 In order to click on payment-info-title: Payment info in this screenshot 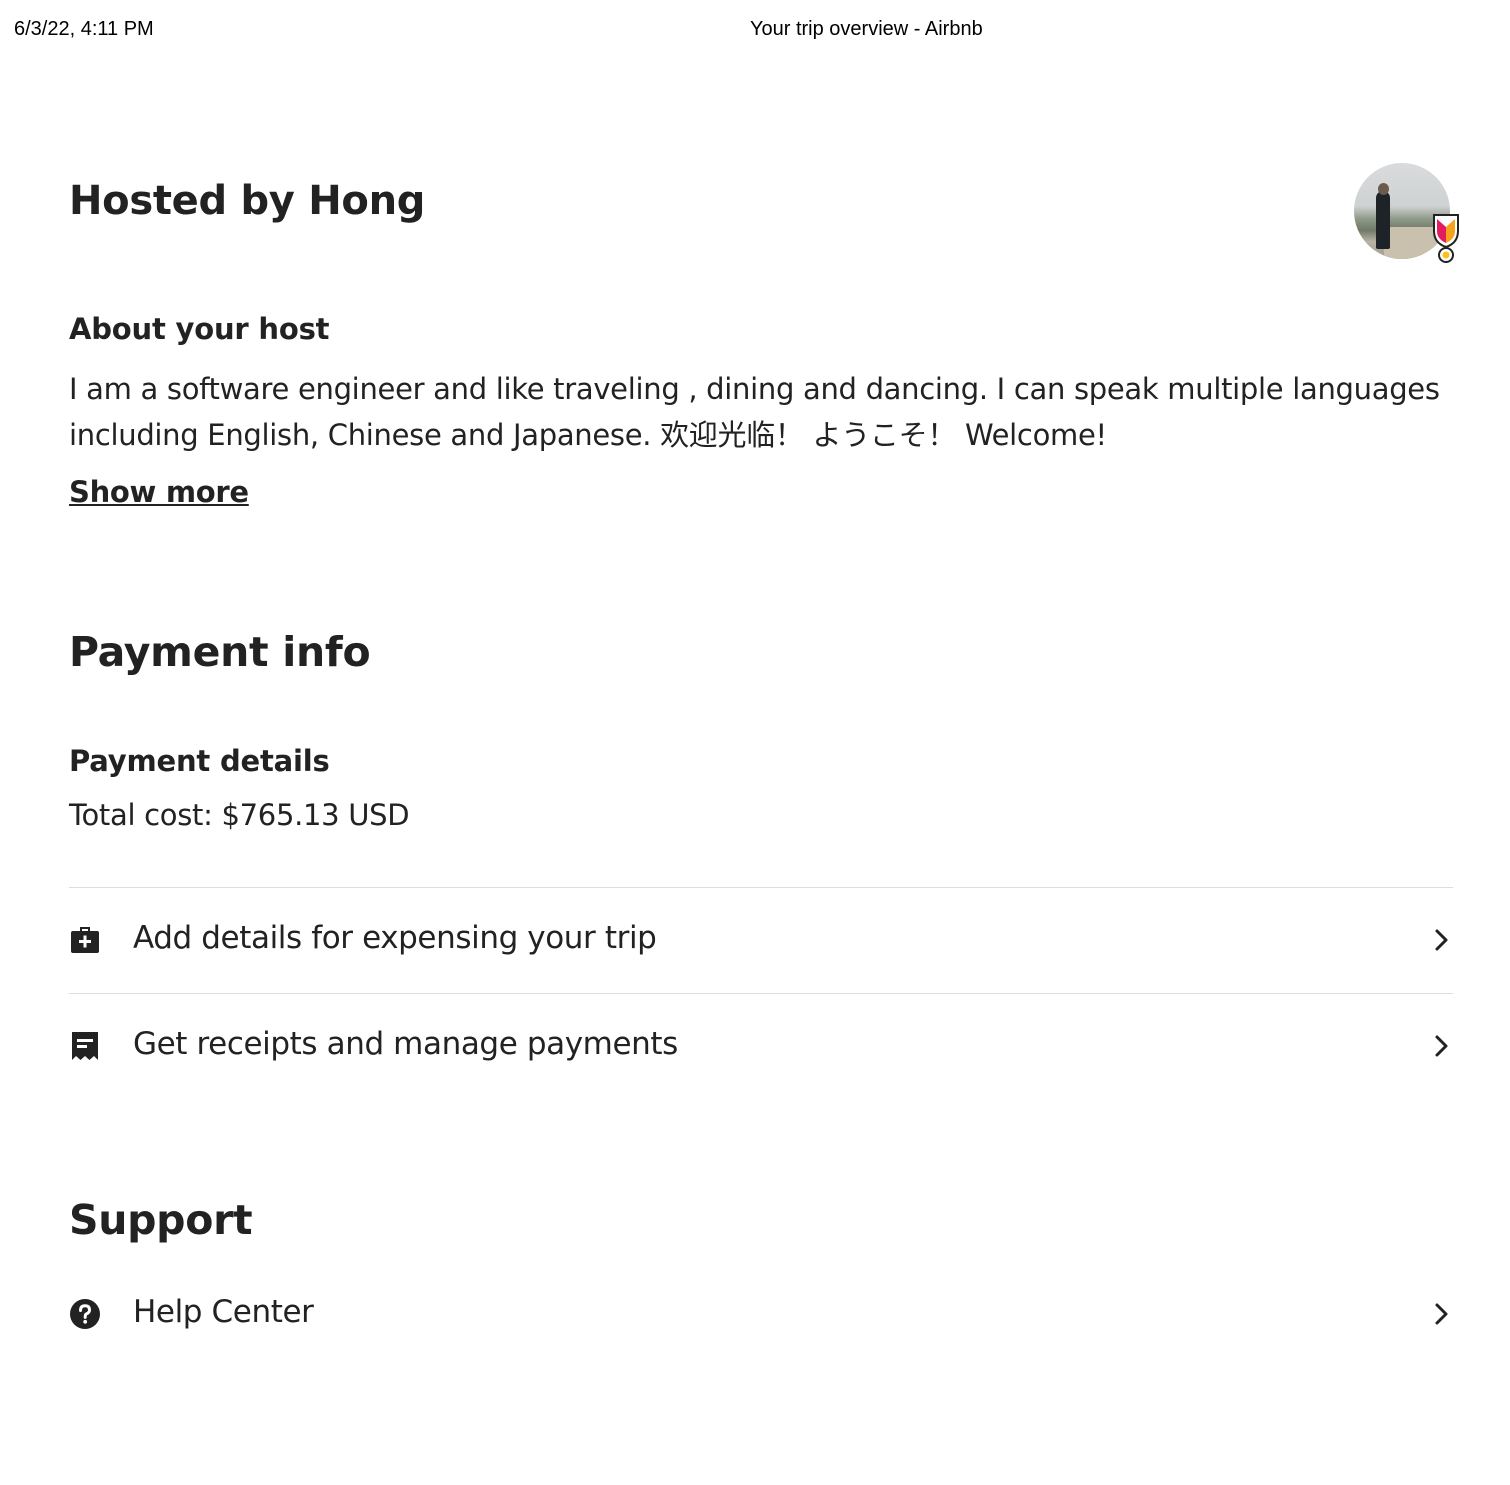, I will do `click(220, 652)`.